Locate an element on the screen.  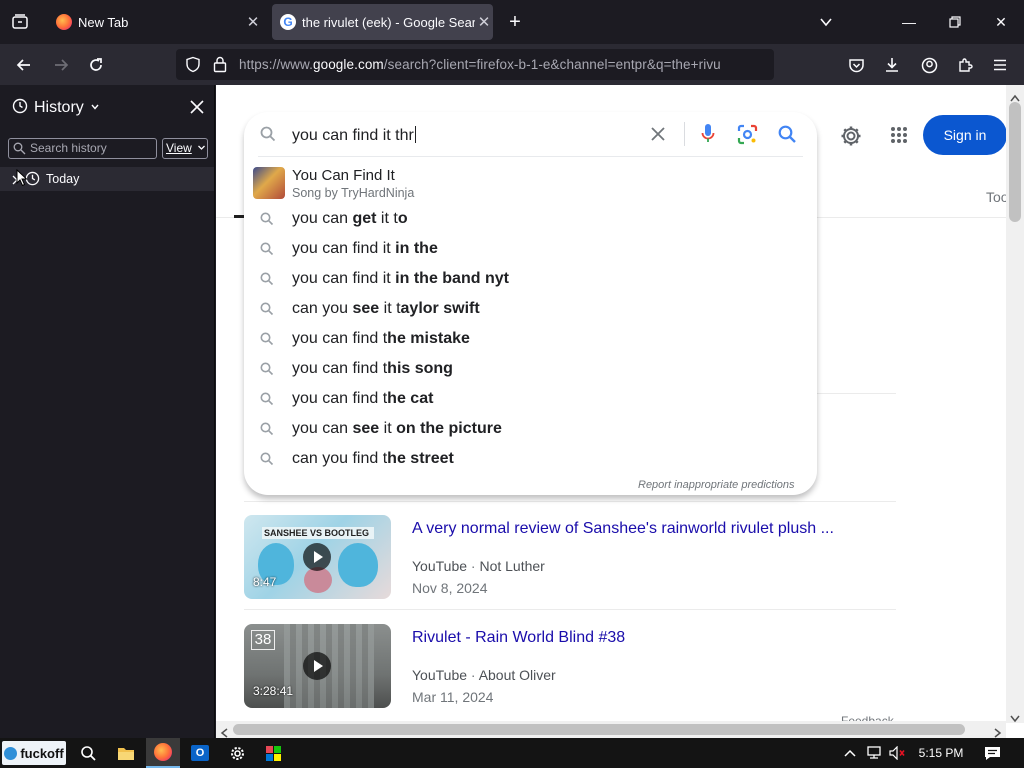
network-icon is located at coordinates (874, 753).